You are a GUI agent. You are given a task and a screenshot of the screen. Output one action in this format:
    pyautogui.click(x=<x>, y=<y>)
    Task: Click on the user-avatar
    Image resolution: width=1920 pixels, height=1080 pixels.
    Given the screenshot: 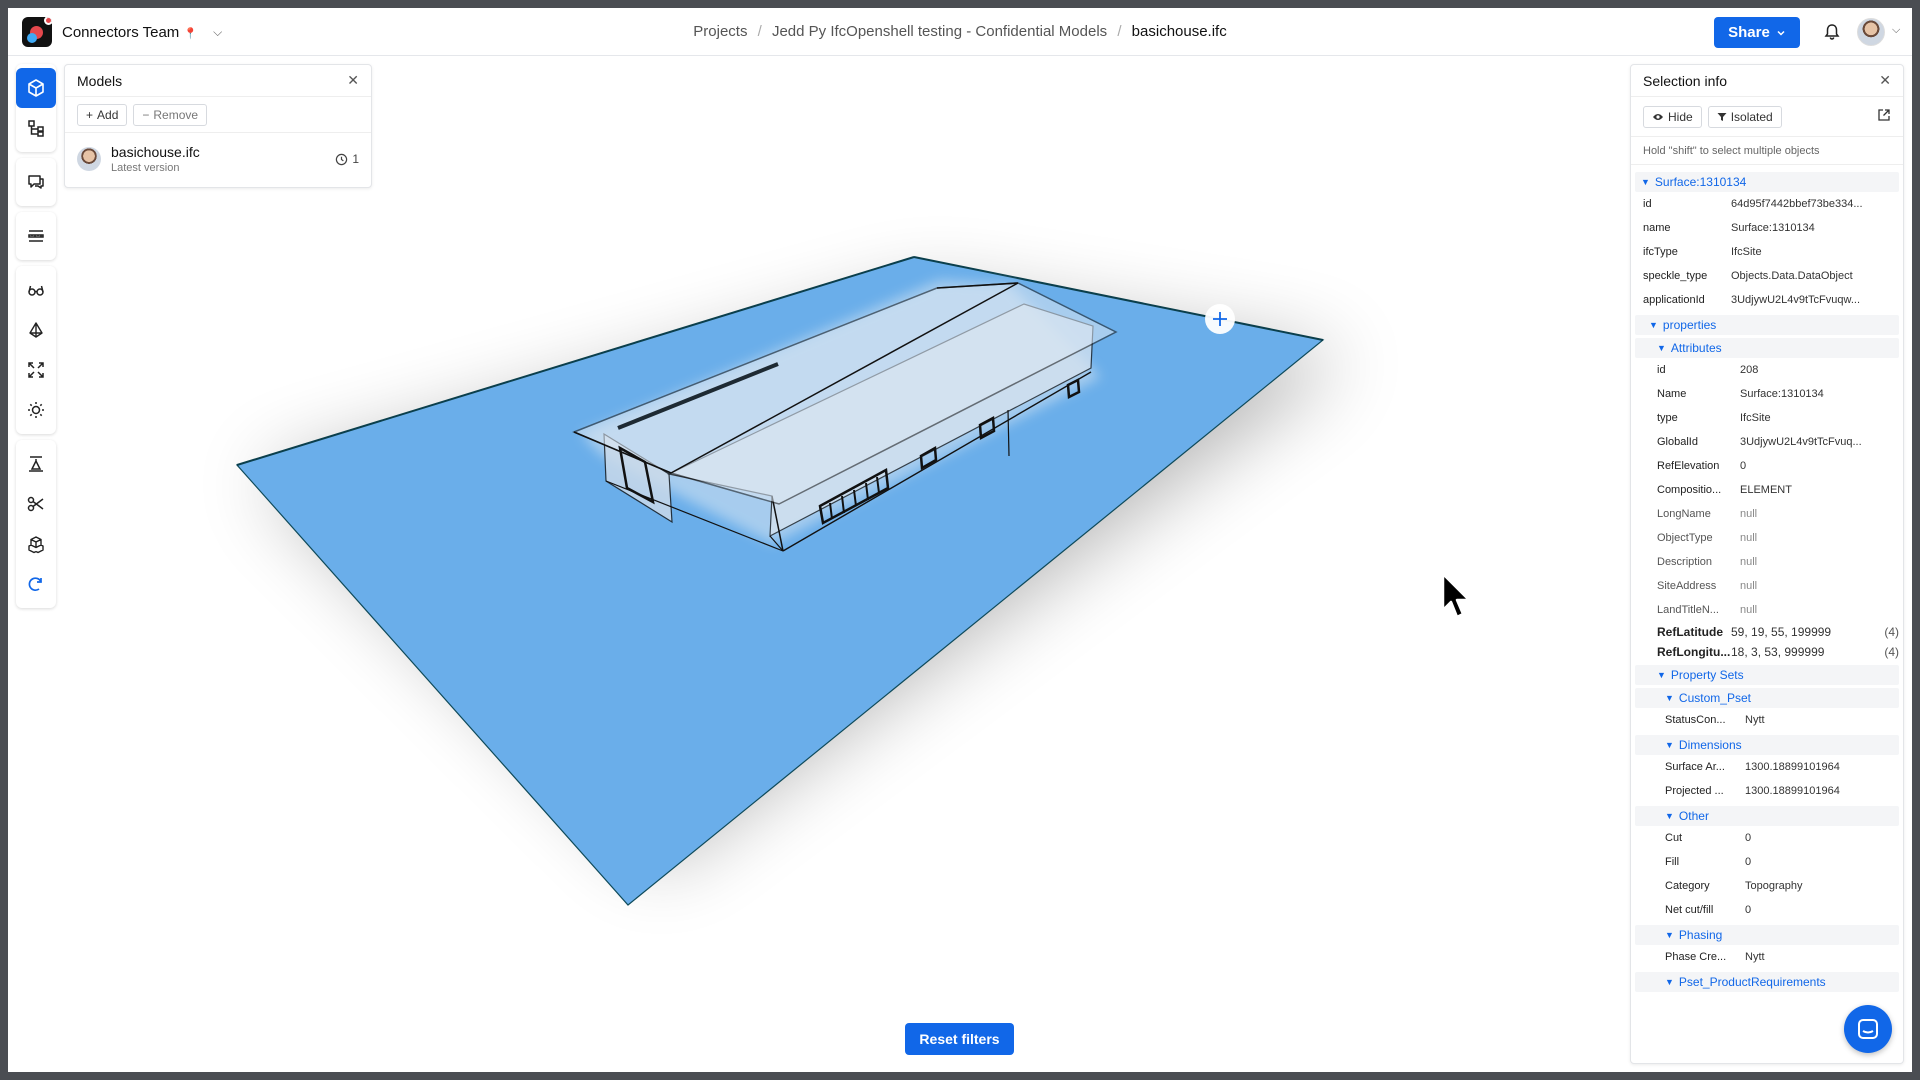 What is the action you would take?
    pyautogui.click(x=1871, y=32)
    